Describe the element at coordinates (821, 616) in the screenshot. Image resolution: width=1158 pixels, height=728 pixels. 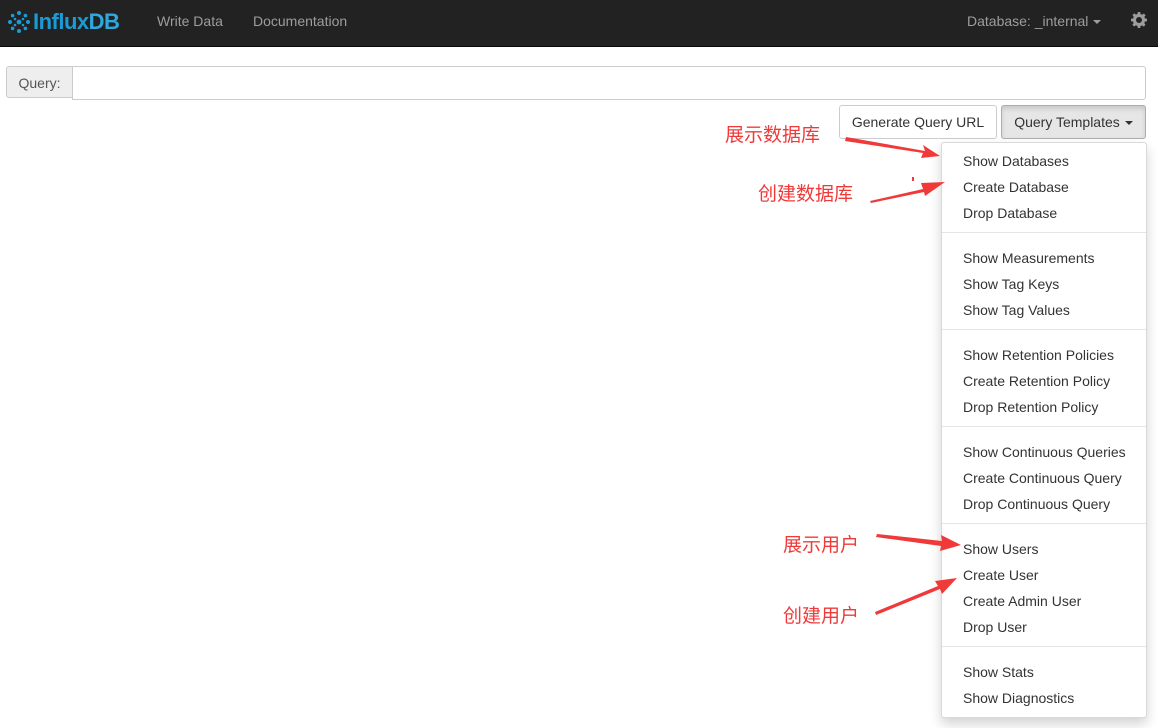
I see `annotation-create-users: 创建用户` at that location.